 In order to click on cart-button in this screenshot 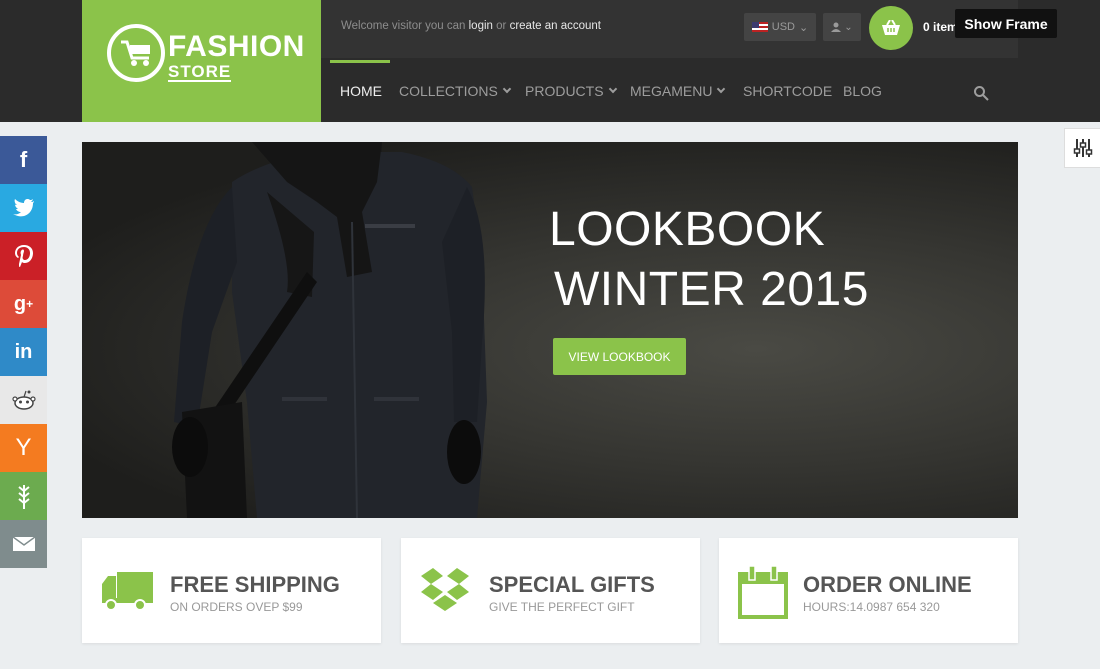, I will do `click(891, 28)`.